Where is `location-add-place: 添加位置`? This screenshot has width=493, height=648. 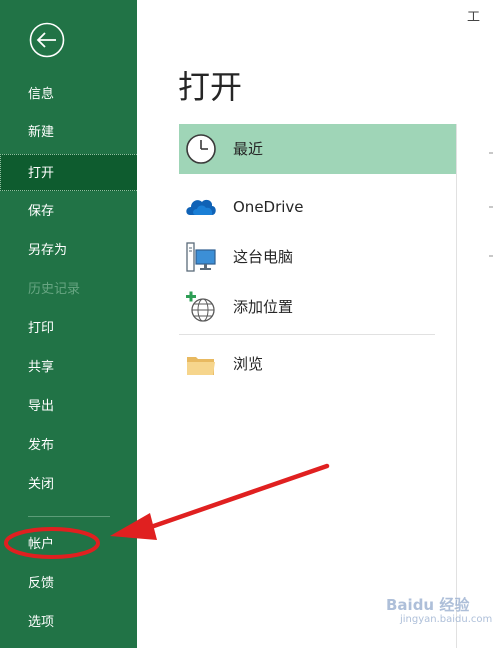
location-add-place: 添加位置 is located at coordinates (317, 307).